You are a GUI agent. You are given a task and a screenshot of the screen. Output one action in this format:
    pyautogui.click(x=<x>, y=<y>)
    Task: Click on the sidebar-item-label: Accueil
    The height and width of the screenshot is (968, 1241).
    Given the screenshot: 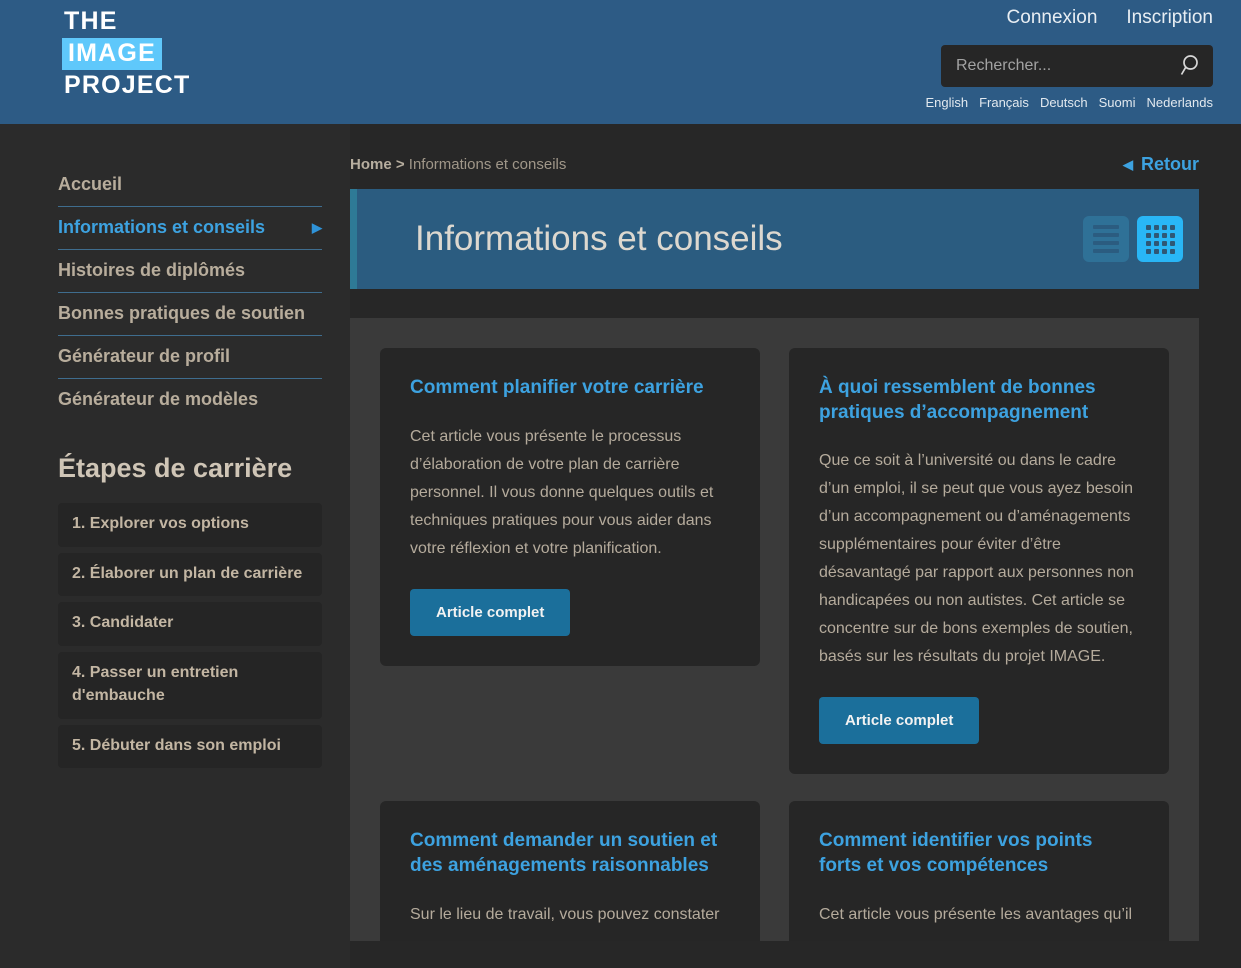 What is the action you would take?
    pyautogui.click(x=90, y=184)
    